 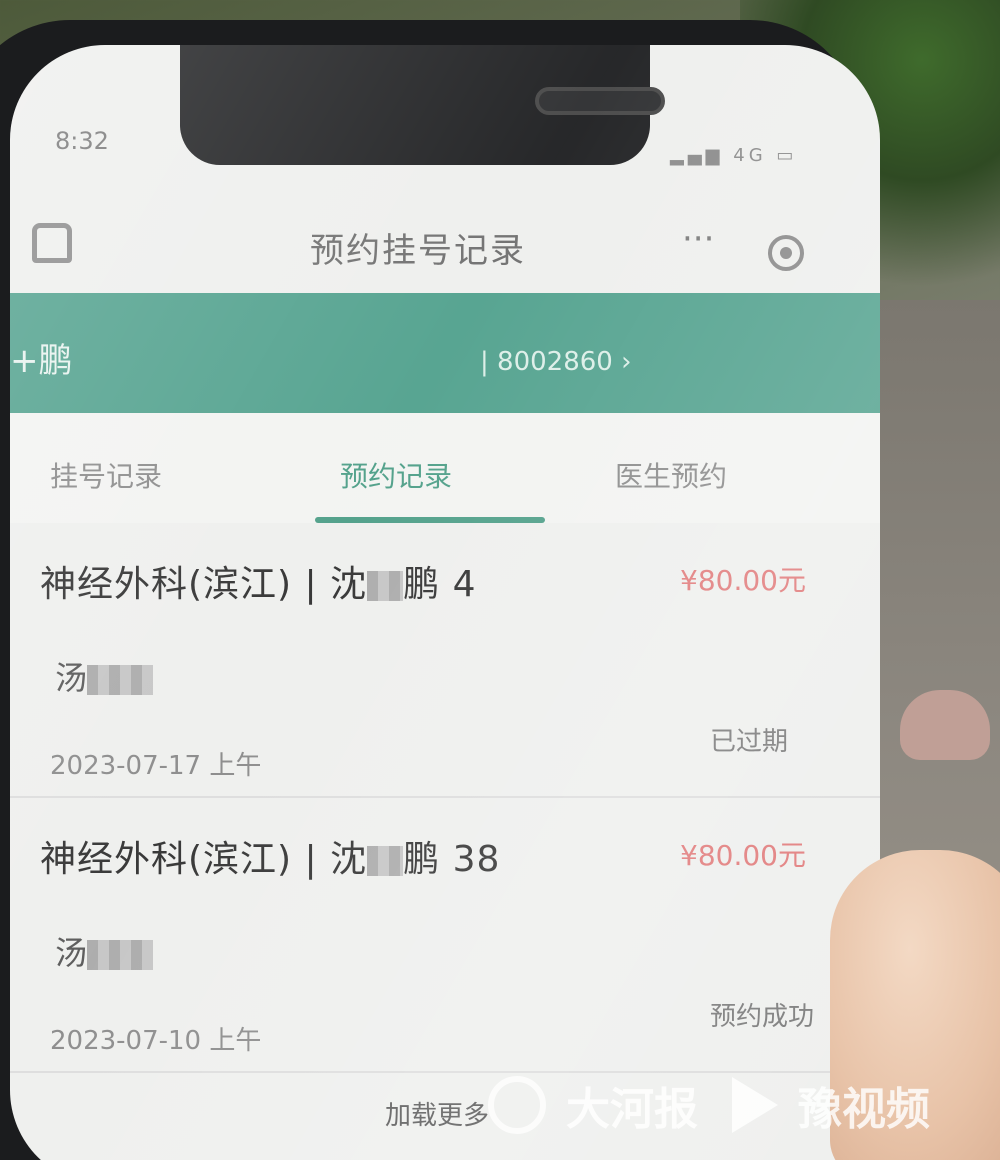 I want to click on ellipsis-icon: ···, so click(x=698, y=239).